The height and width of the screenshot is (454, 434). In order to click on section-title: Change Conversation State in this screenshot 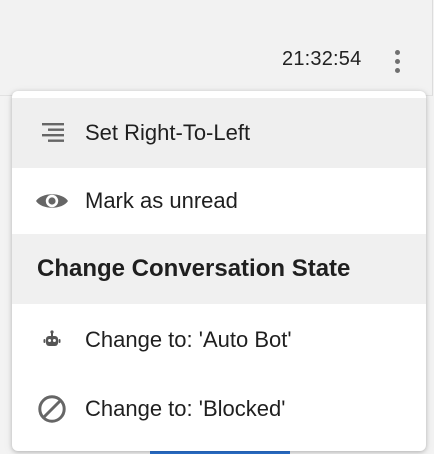, I will do `click(194, 268)`.